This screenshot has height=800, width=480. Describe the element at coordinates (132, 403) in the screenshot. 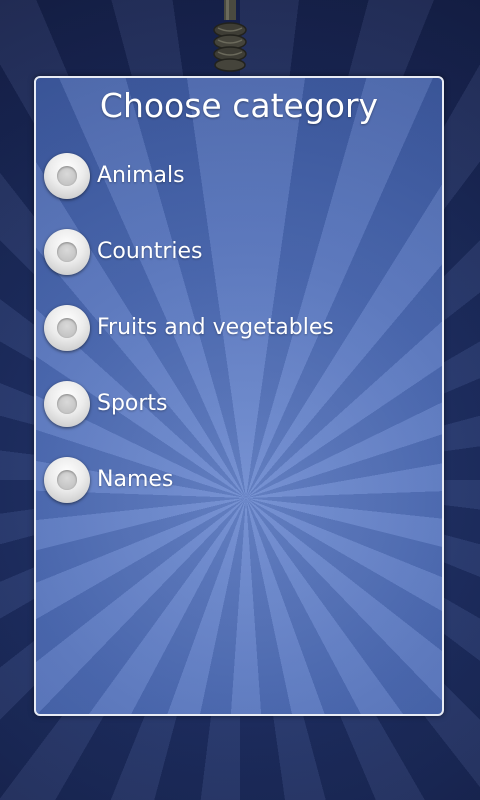

I see `category-option-label: Sports` at that location.